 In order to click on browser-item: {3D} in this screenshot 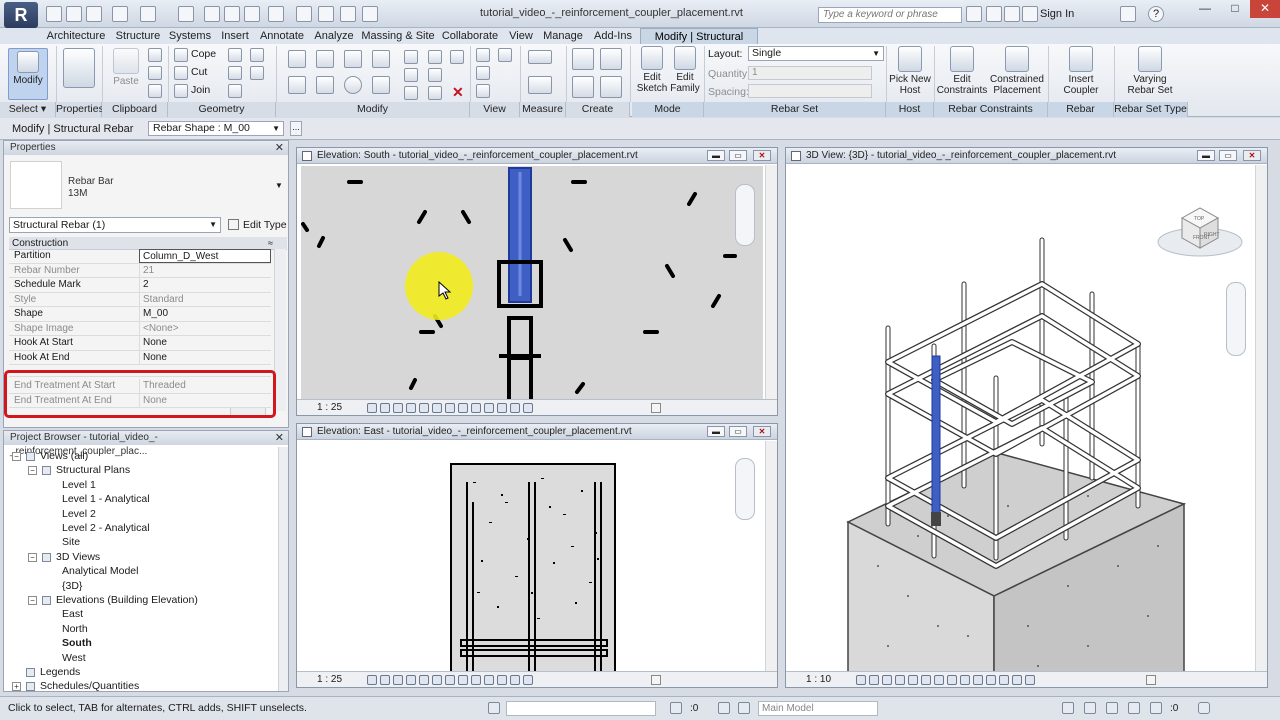, I will do `click(72, 586)`.